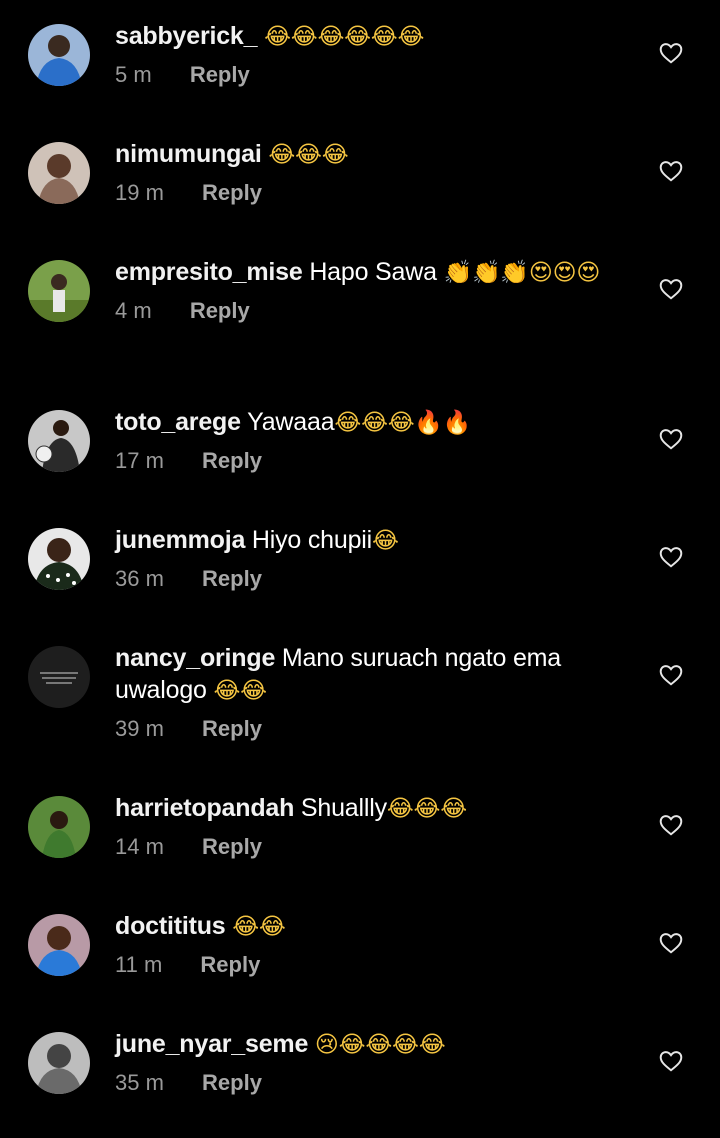 Image resolution: width=720 pixels, height=1138 pixels. Describe the element at coordinates (139, 846) in the screenshot. I see `comment-timestamp: 14 m` at that location.